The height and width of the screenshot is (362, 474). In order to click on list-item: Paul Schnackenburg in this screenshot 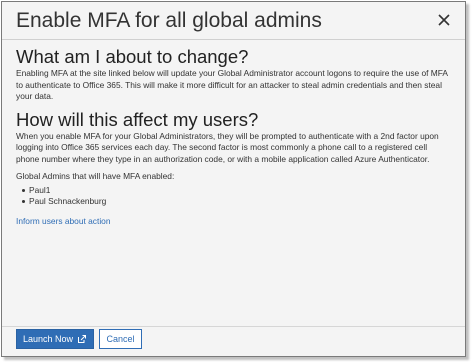, I will do `click(236, 202)`.